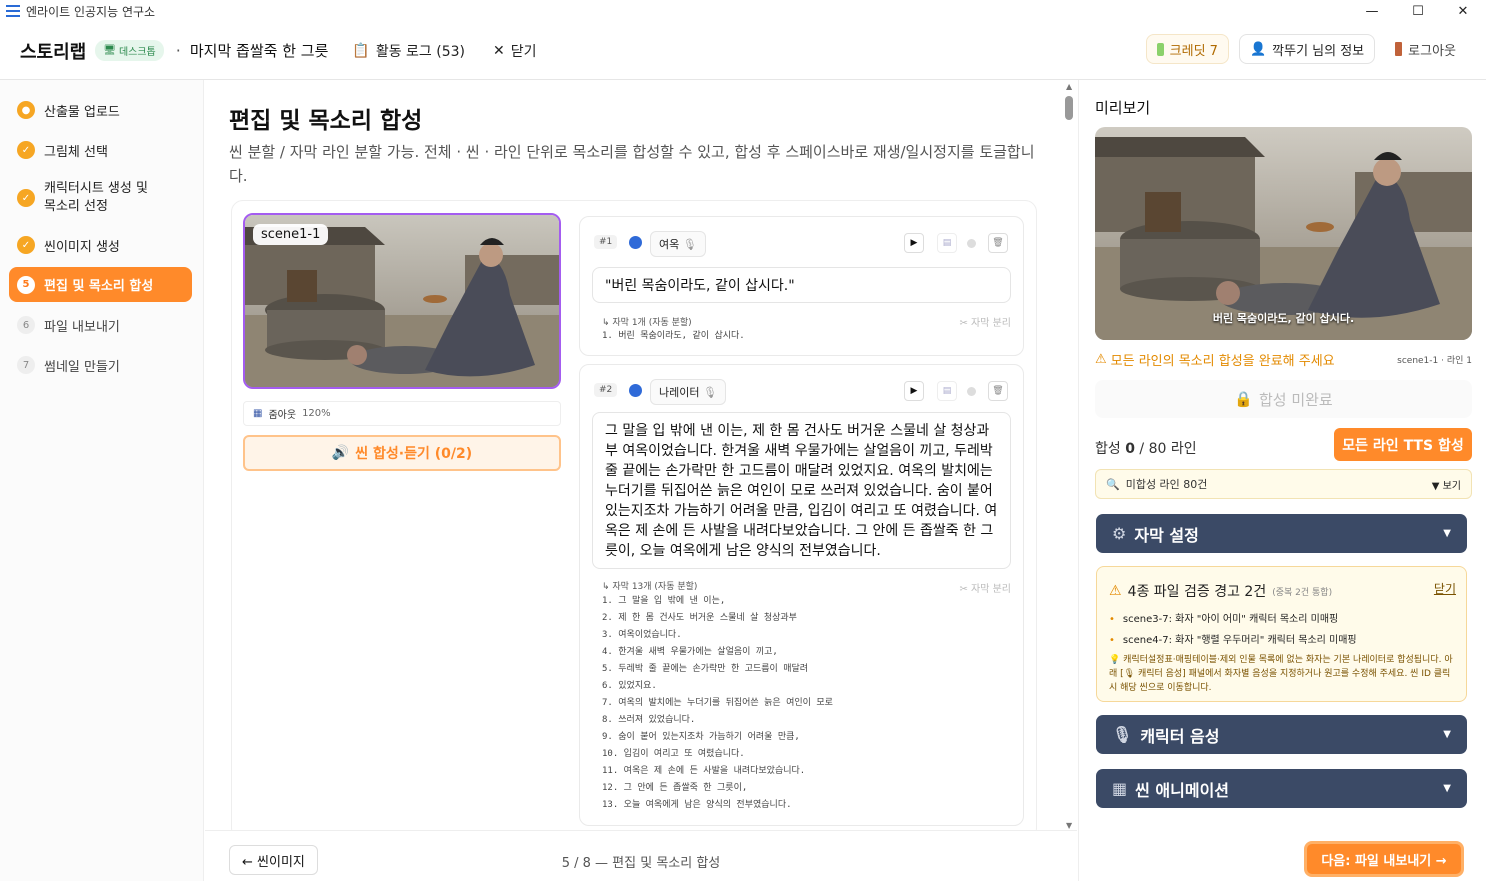  I want to click on line-text-input: "버린 목숨이라도, 같이 삽시다.", so click(801, 285).